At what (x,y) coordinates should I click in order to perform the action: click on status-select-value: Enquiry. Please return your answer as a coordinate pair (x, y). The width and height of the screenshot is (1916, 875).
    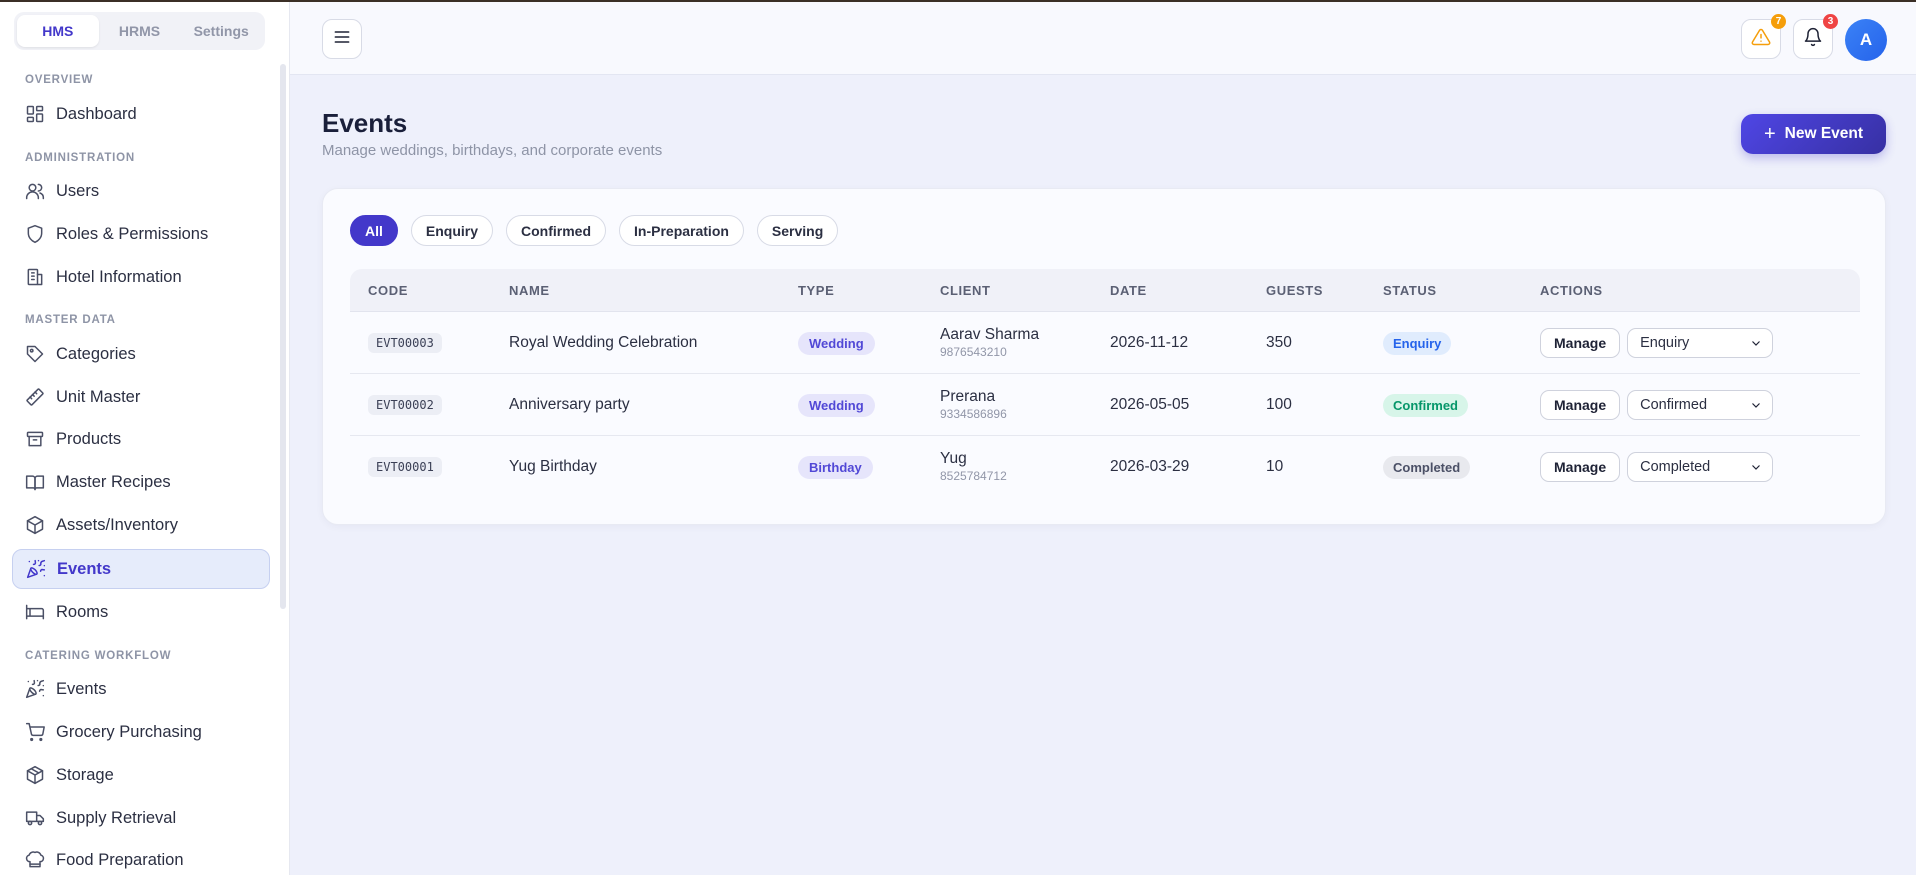
    Looking at the image, I should click on (1665, 343).